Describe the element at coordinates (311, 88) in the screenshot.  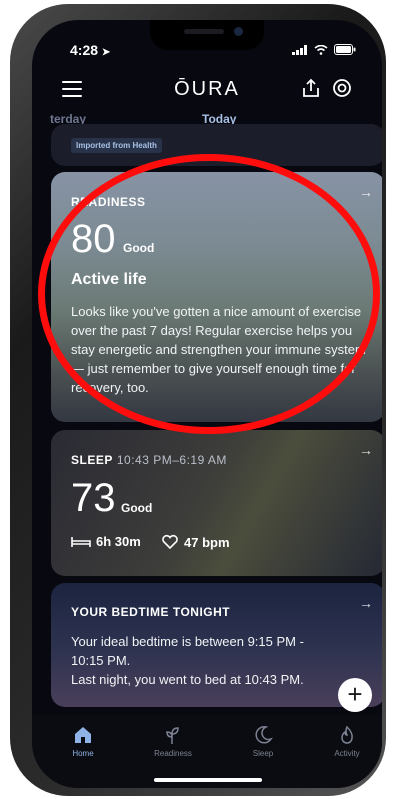
I see `share-icon` at that location.